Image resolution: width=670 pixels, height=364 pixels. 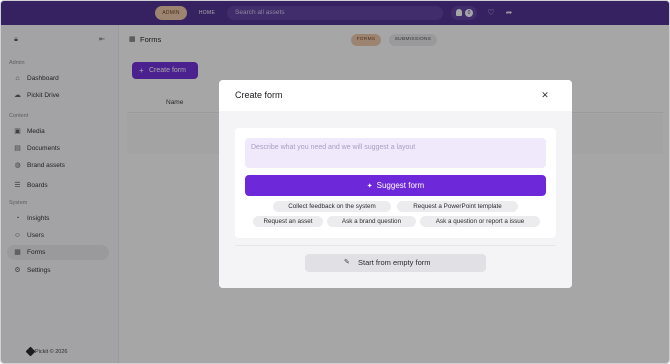 What do you see at coordinates (400, 185) in the screenshot?
I see `suggest-form-label: Suggest form` at bounding box center [400, 185].